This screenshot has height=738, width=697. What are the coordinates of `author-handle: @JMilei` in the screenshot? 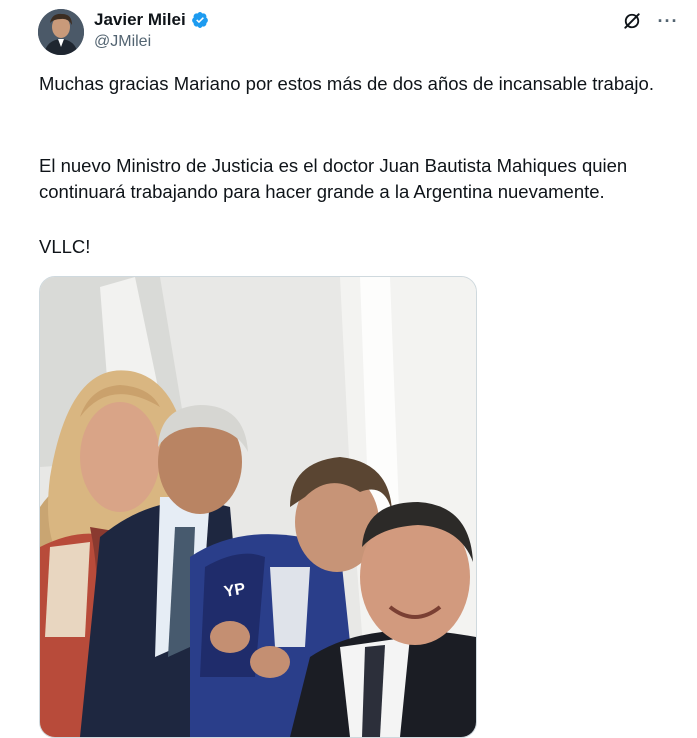 It's located at (122, 42).